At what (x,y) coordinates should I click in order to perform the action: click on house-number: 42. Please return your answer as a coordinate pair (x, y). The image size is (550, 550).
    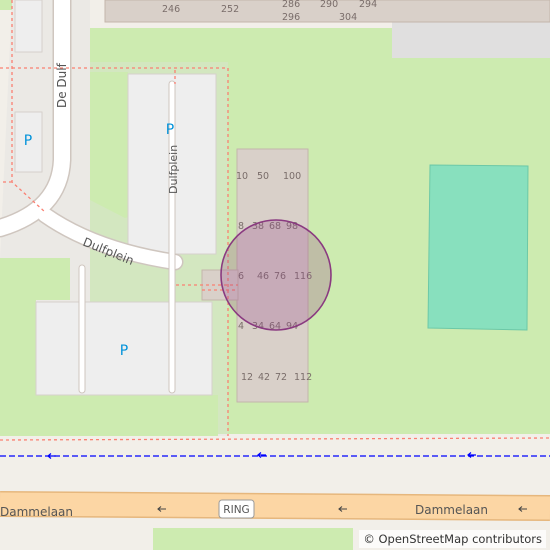
    Looking at the image, I should click on (264, 377).